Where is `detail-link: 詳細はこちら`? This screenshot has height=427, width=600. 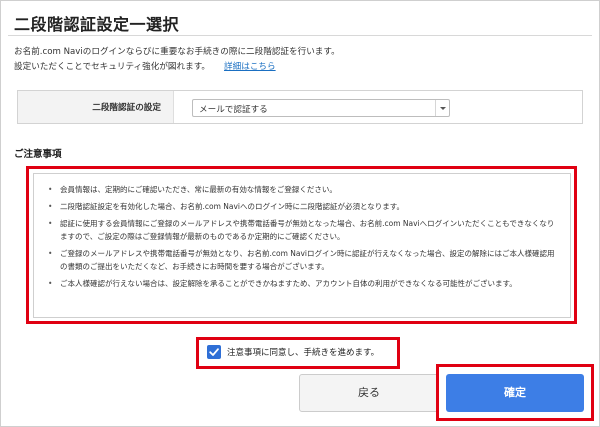 detail-link: 詳細はこちら is located at coordinates (250, 67).